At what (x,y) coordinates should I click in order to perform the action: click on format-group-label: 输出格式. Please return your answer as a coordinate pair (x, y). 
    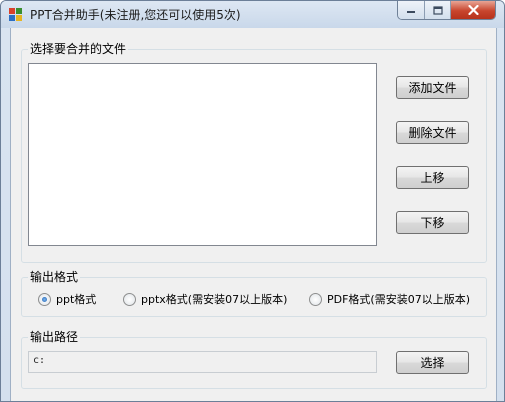
    Looking at the image, I should click on (54, 277).